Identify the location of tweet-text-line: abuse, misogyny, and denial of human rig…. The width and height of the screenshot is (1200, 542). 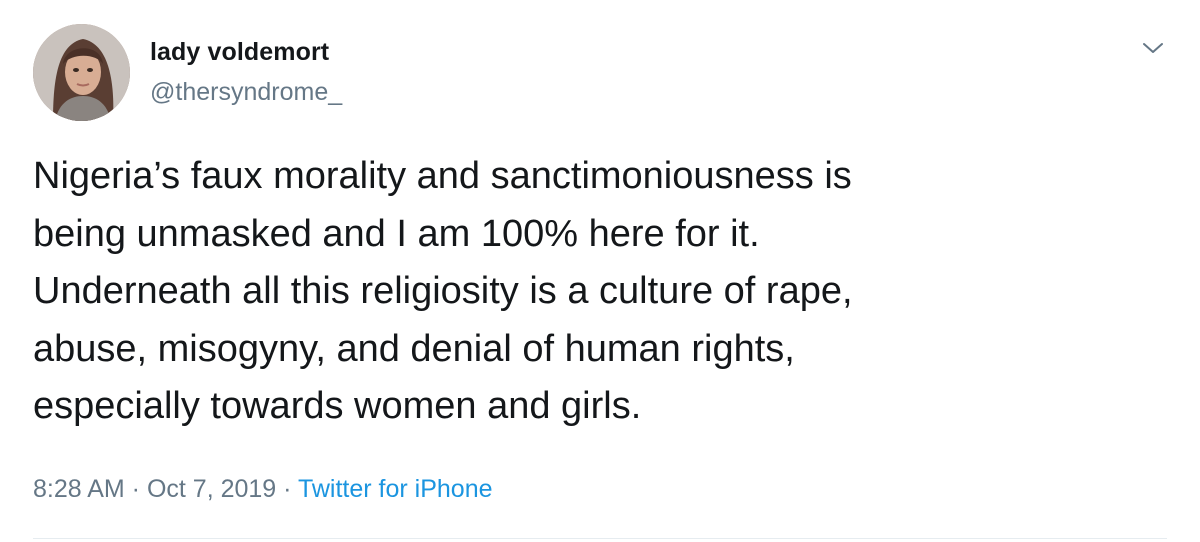
(414, 348).